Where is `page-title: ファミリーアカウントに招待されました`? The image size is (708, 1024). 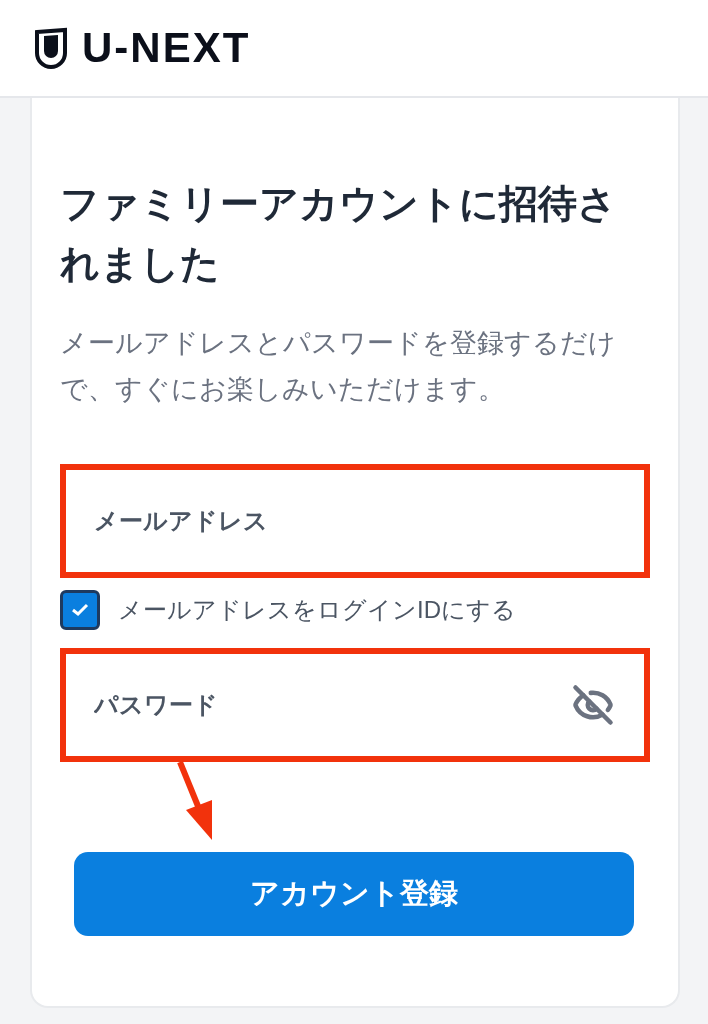 page-title: ファミリーアカウントに招待されました is located at coordinates (339, 234).